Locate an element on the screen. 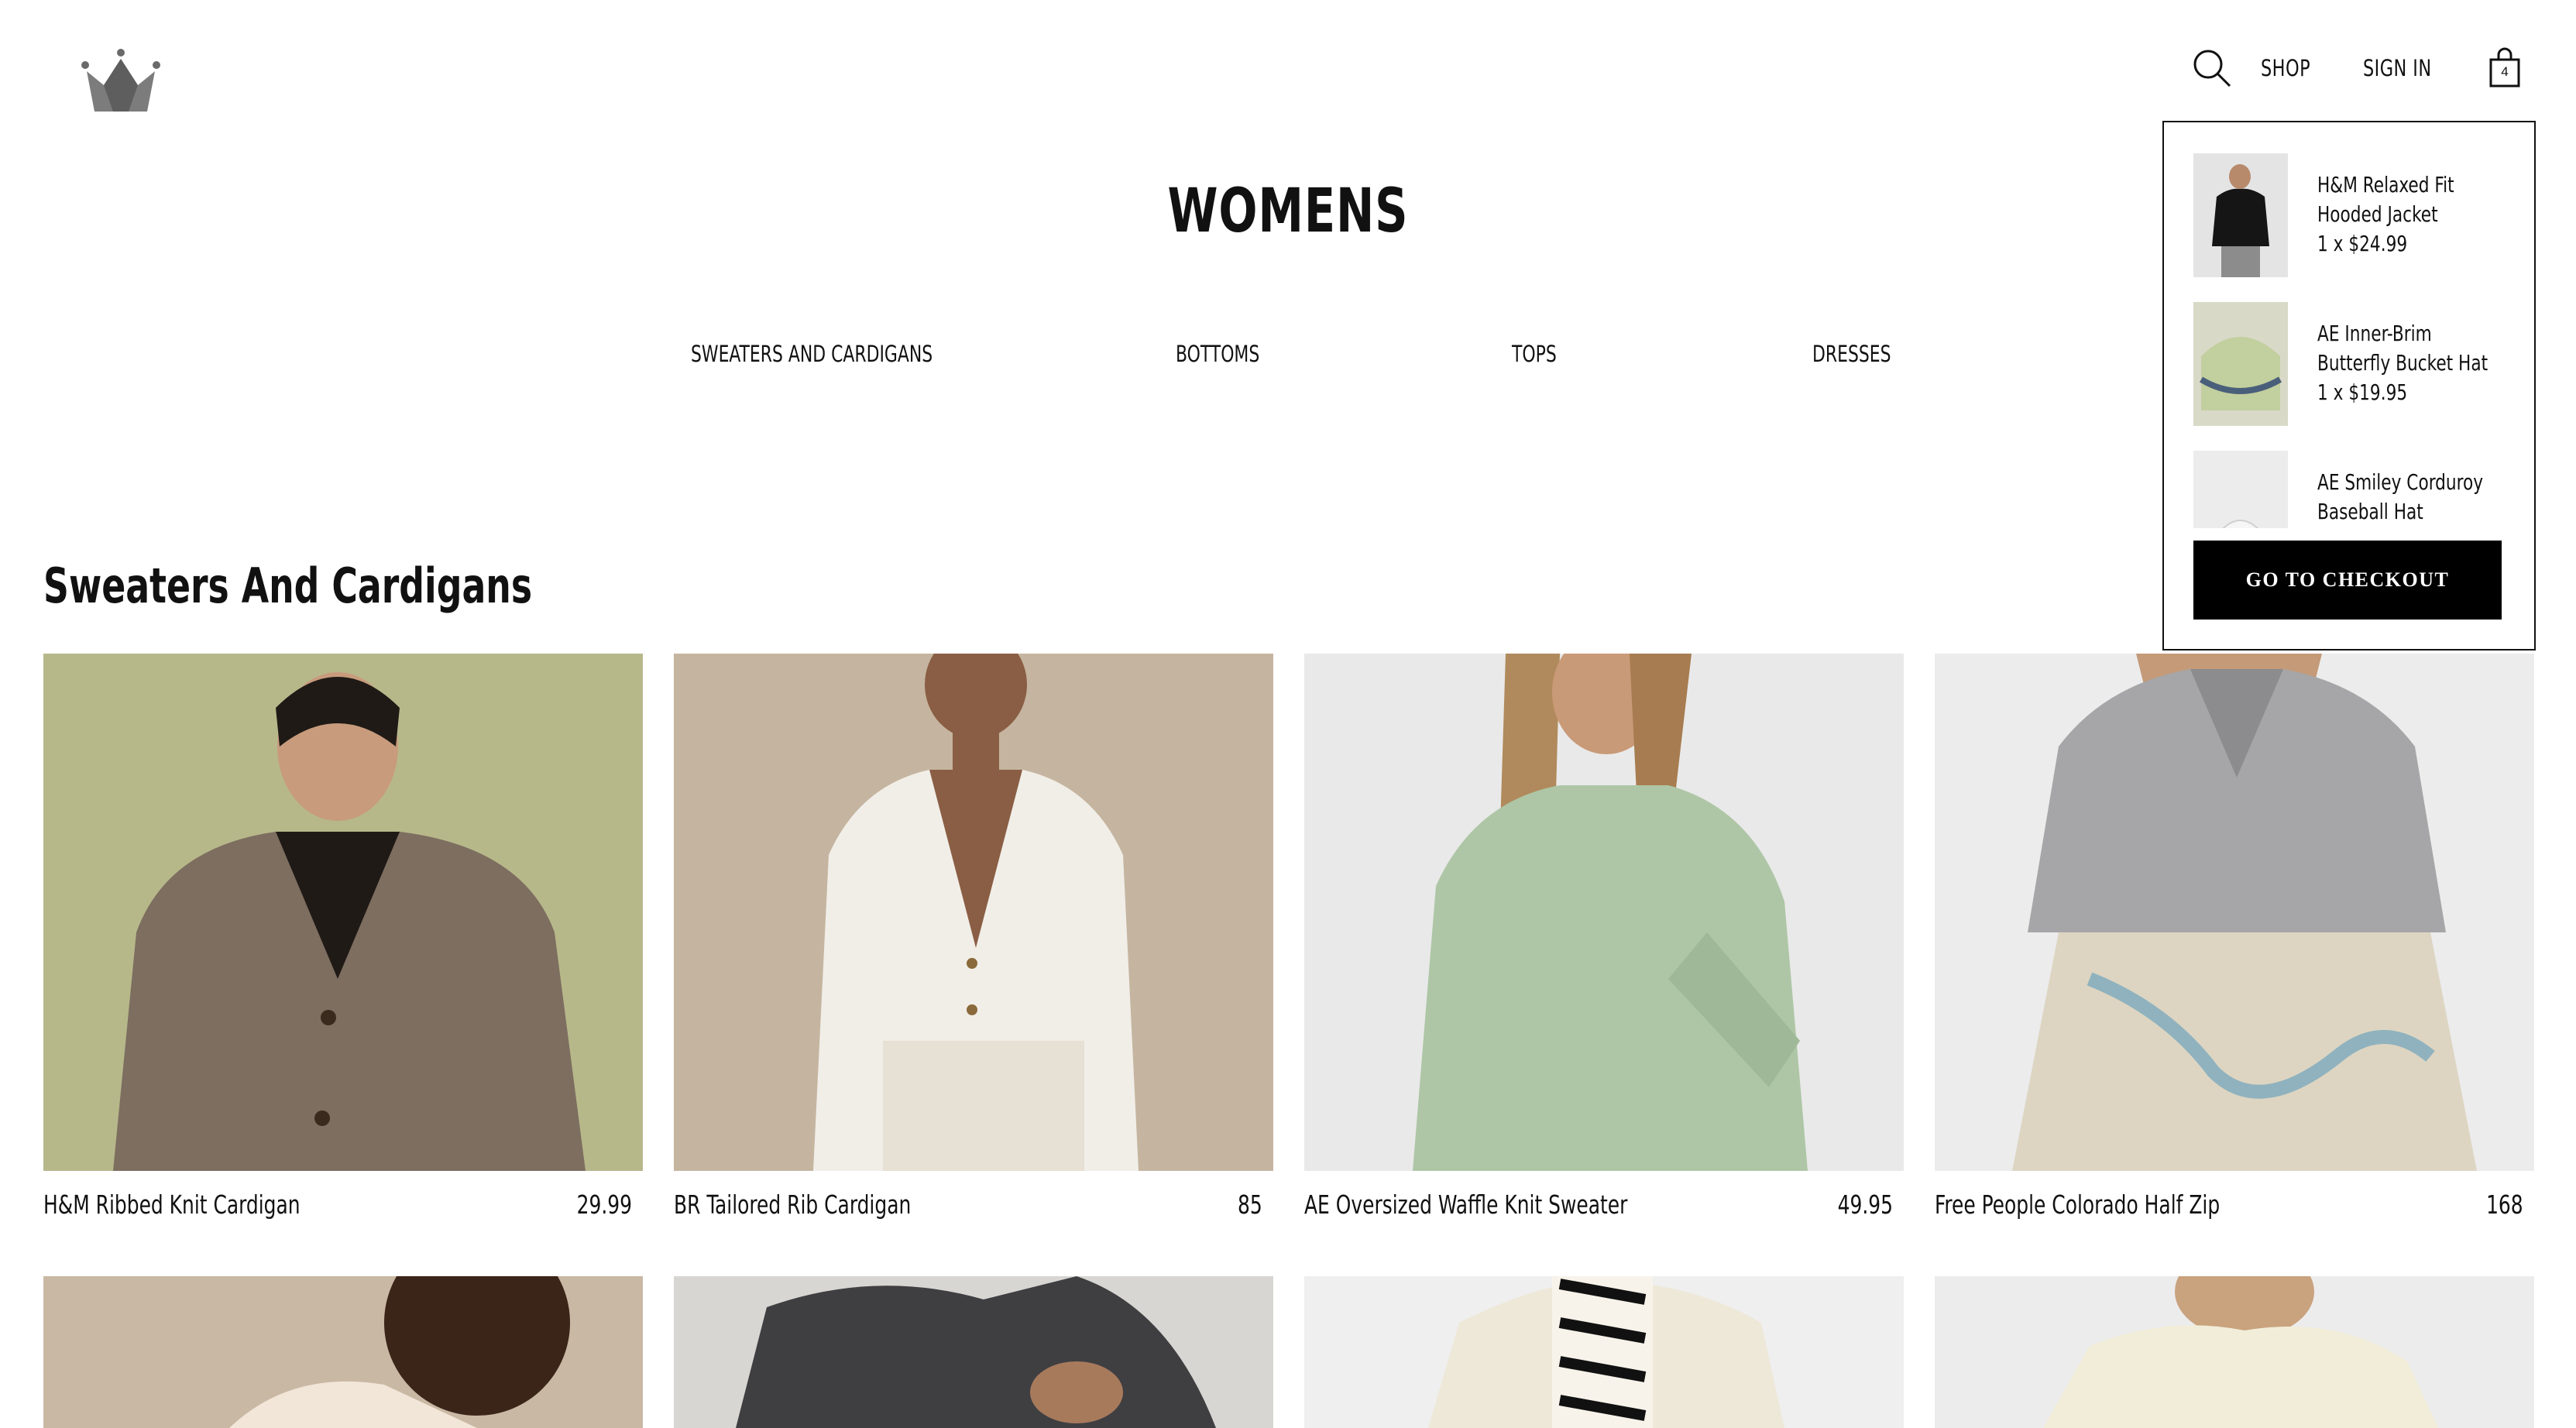 This screenshot has width=2576, height=1428. product-meta: AE Oversized Waffle Knit Sweater 49.95 is located at coordinates (1604, 1203).